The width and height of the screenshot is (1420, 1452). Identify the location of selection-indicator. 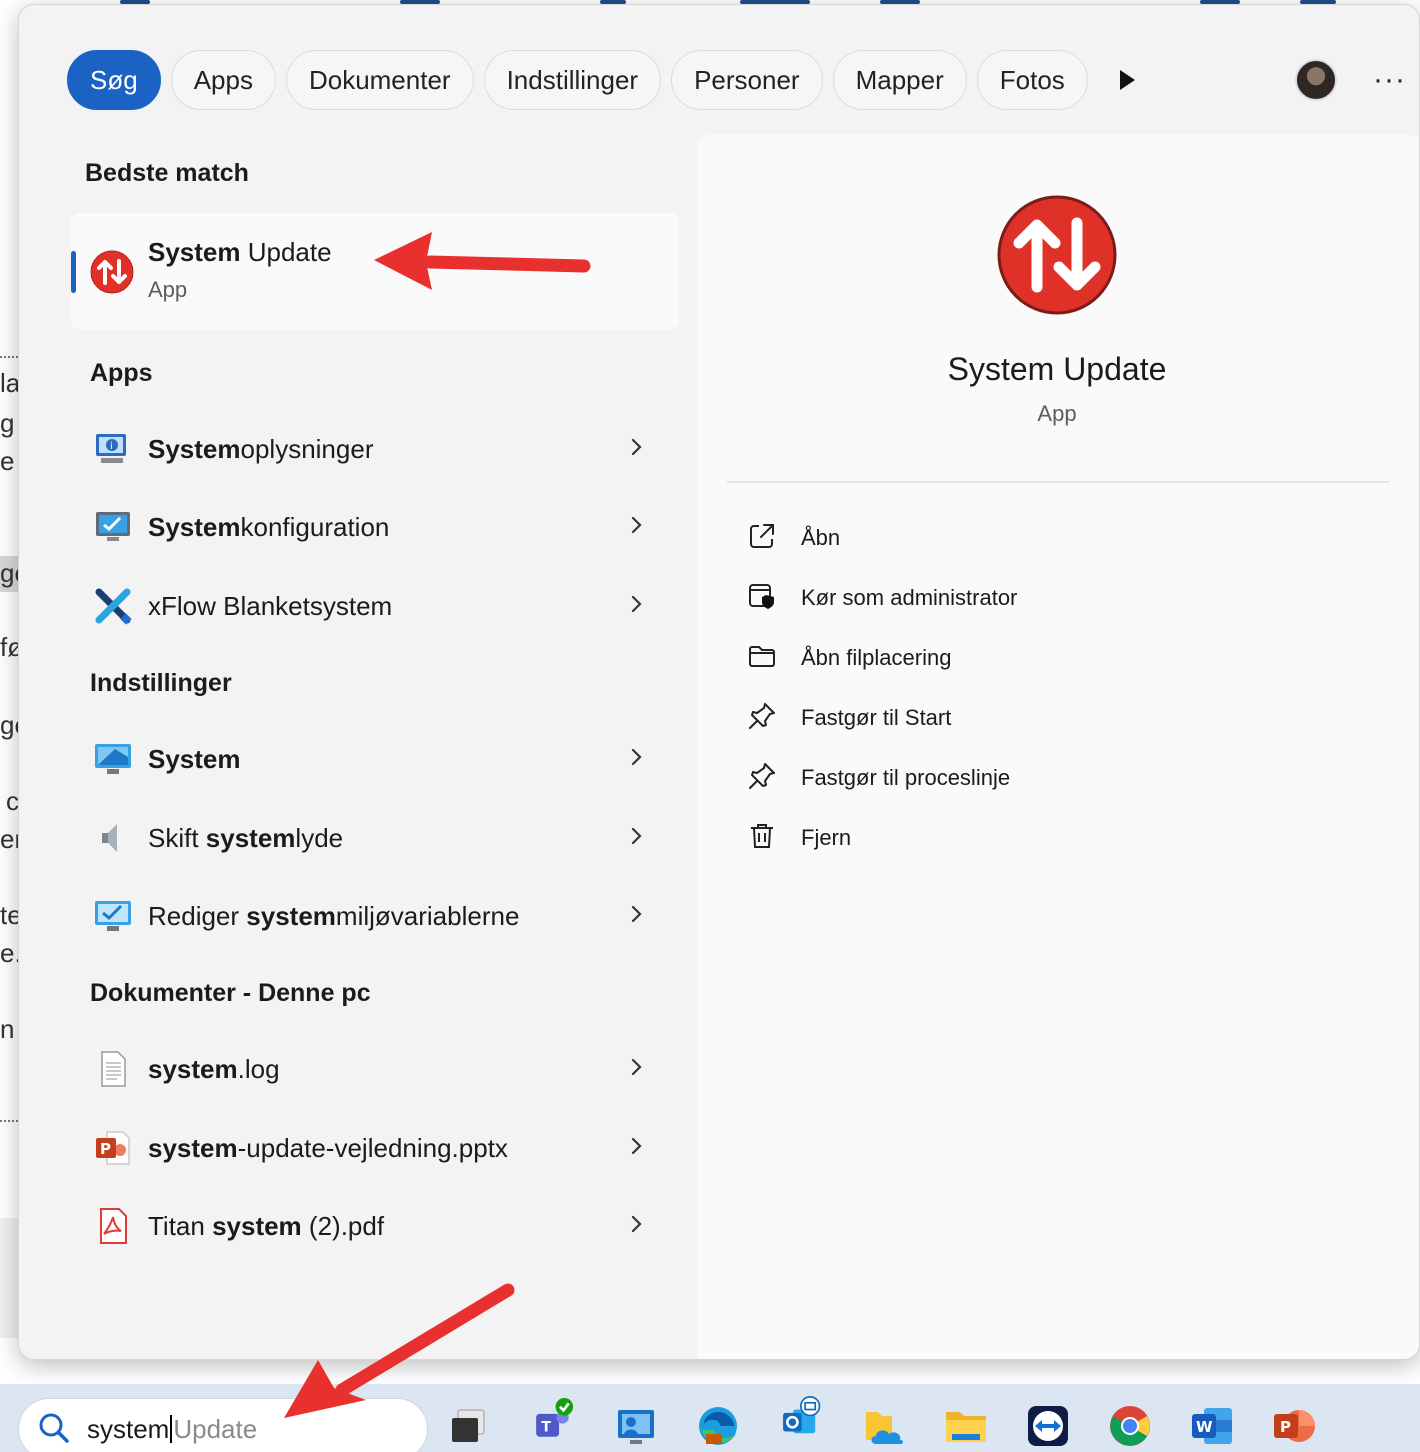
(73, 272).